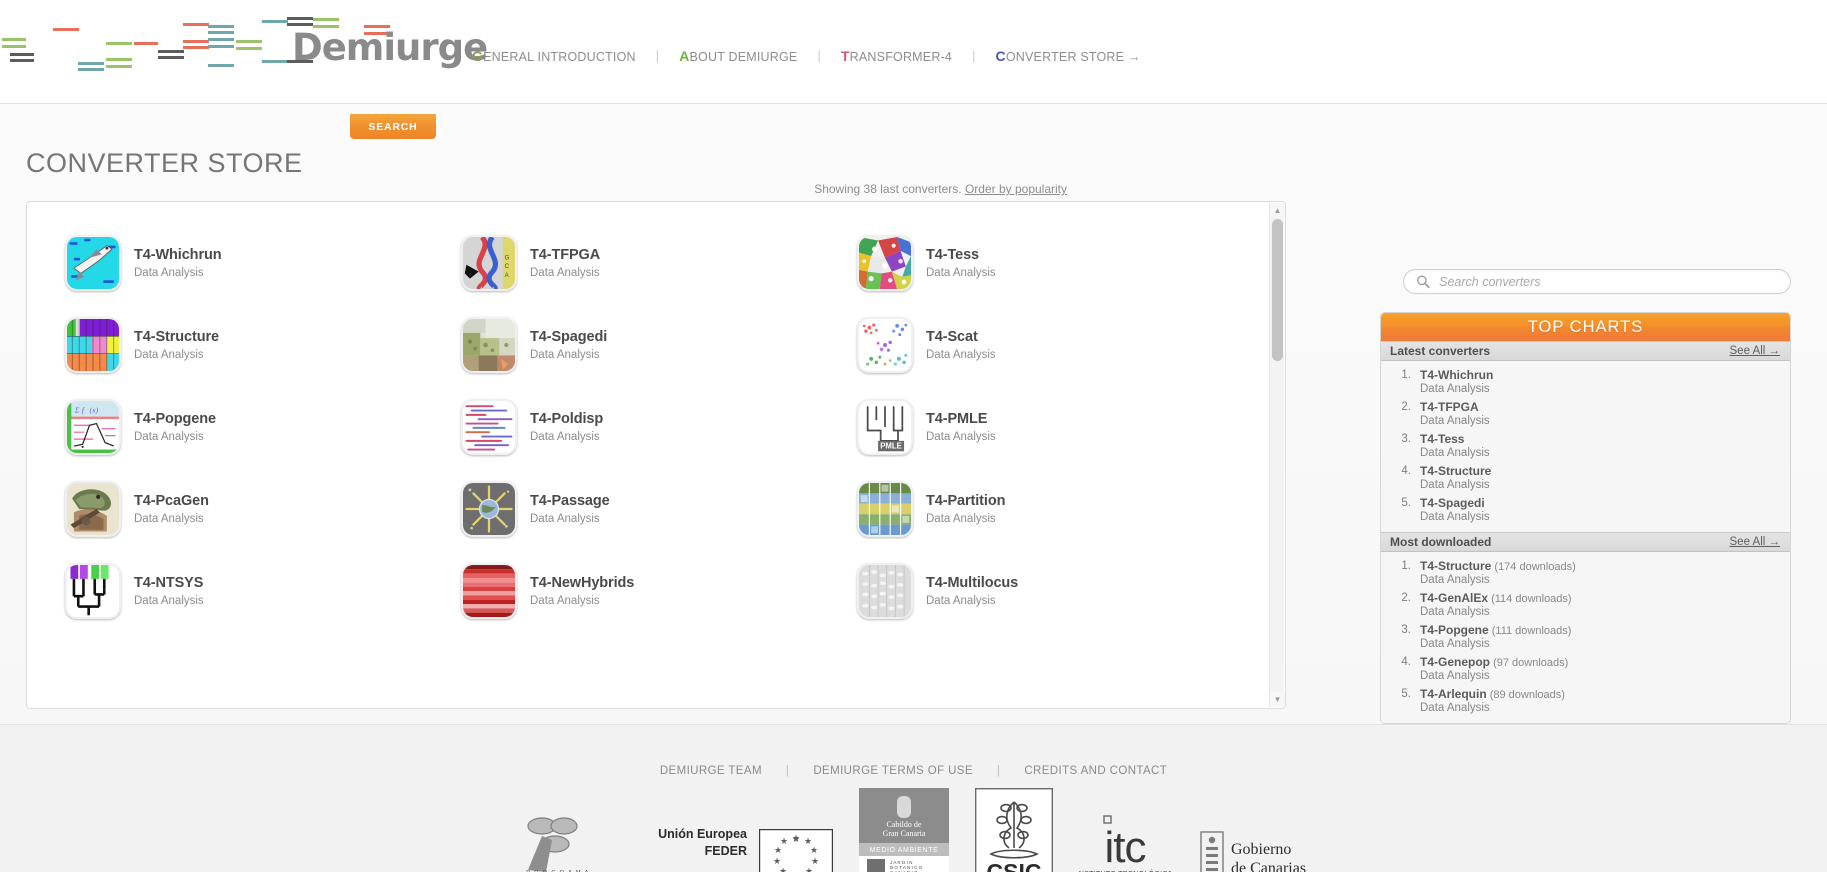  What do you see at coordinates (1498, 566) in the screenshot?
I see `chart-item-name: T4-Structure (174 downloads)` at bounding box center [1498, 566].